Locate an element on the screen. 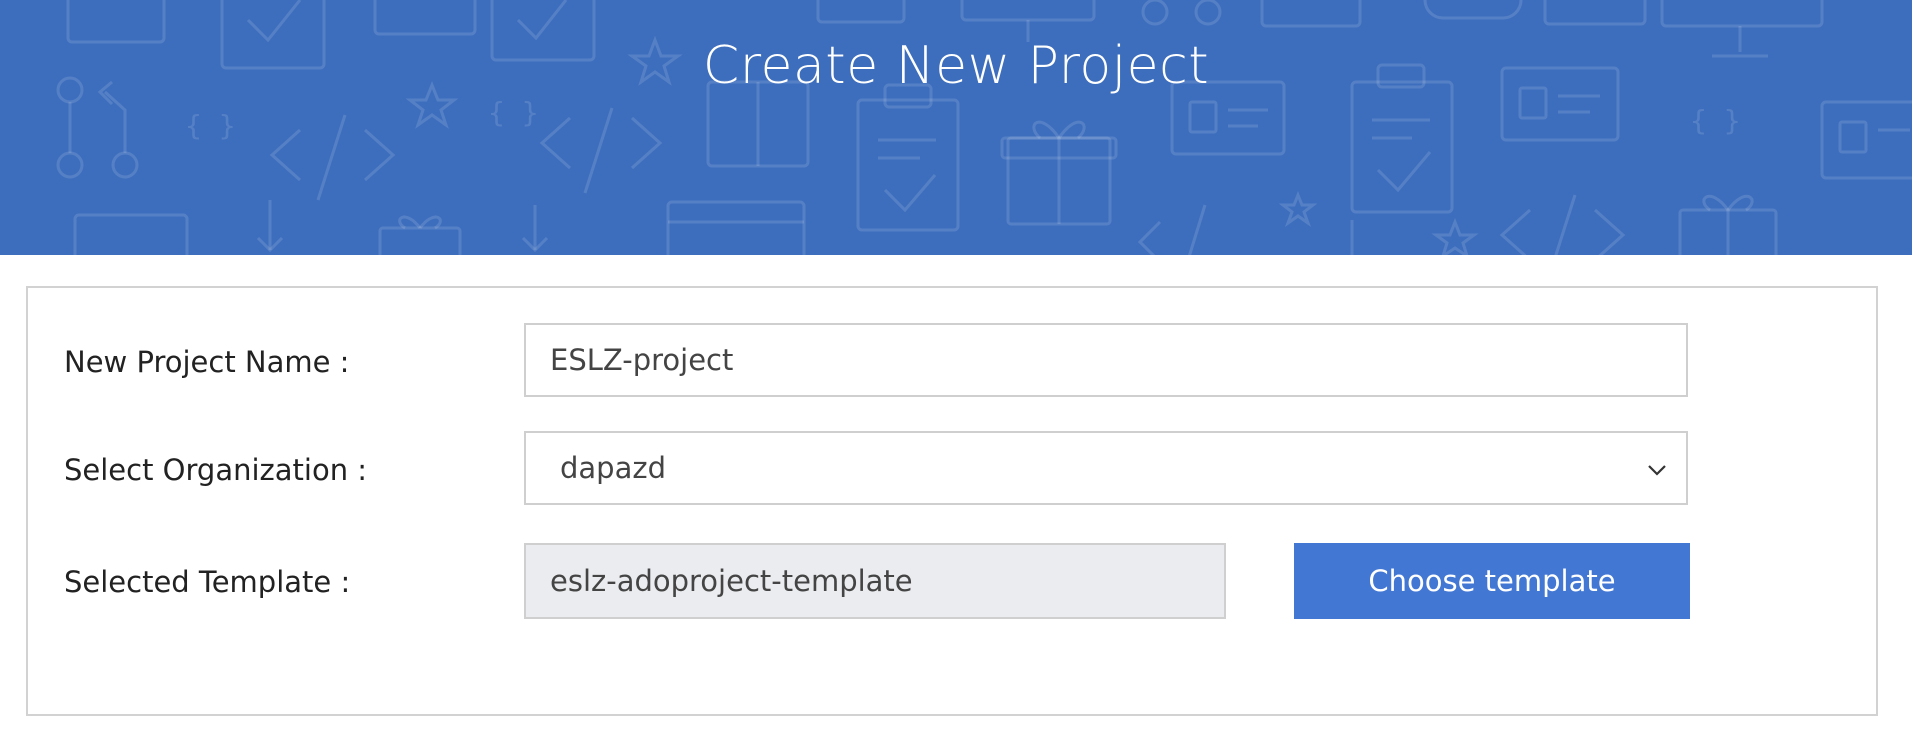 Image resolution: width=1912 pixels, height=740 pixels. organization-label: Select Organization : is located at coordinates (216, 470).